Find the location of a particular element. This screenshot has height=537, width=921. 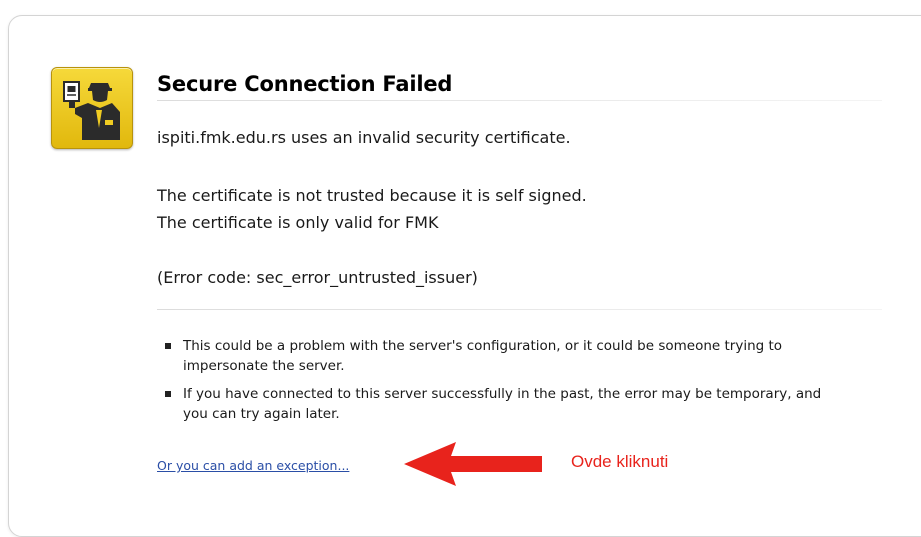

certificate-validity-message: The certificate is only valid for FMK is located at coordinates (298, 222).